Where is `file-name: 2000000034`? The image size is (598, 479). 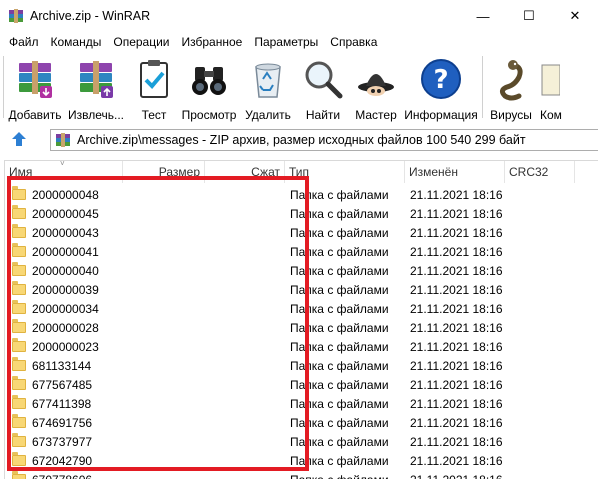
file-name: 2000000034 is located at coordinates (65, 308).